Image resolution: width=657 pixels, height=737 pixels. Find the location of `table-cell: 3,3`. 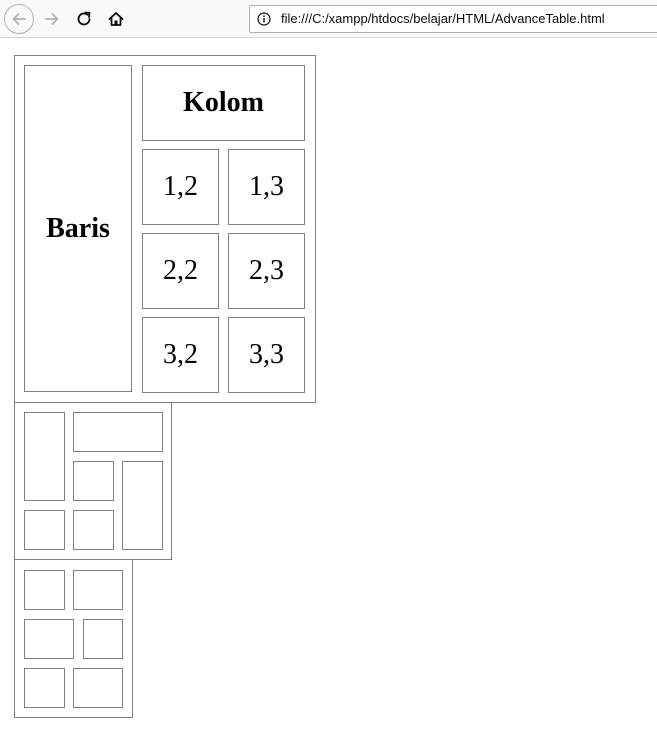

table-cell: 3,3 is located at coordinates (266, 355).